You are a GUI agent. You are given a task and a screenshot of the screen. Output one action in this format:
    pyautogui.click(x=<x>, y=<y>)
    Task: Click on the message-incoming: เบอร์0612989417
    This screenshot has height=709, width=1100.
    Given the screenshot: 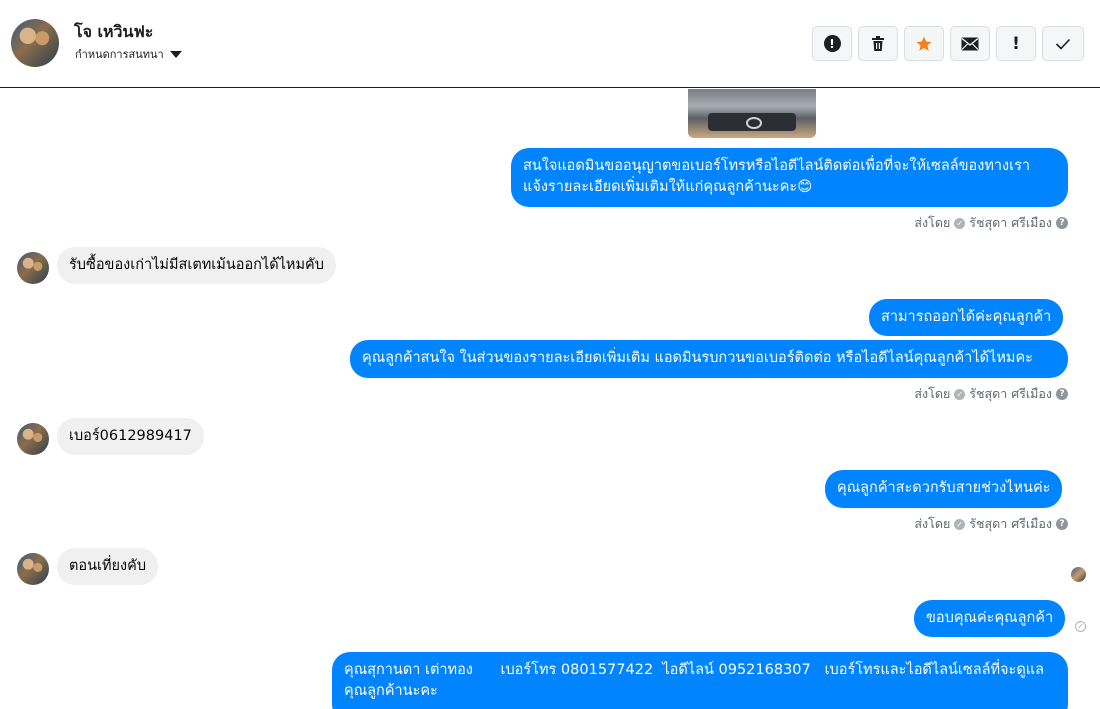 What is the action you would take?
    pyautogui.click(x=130, y=436)
    